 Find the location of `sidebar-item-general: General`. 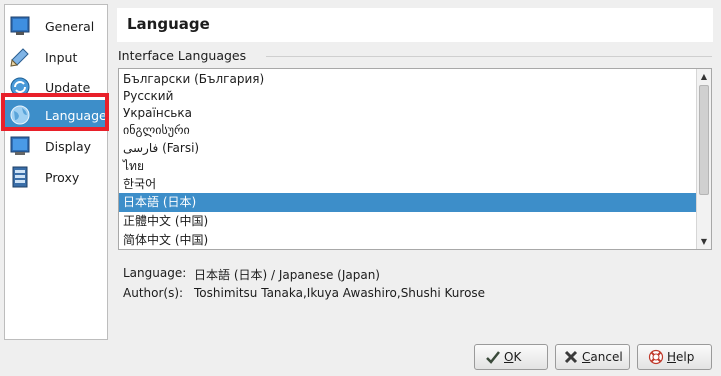

sidebar-item-general: General is located at coordinates (57, 26).